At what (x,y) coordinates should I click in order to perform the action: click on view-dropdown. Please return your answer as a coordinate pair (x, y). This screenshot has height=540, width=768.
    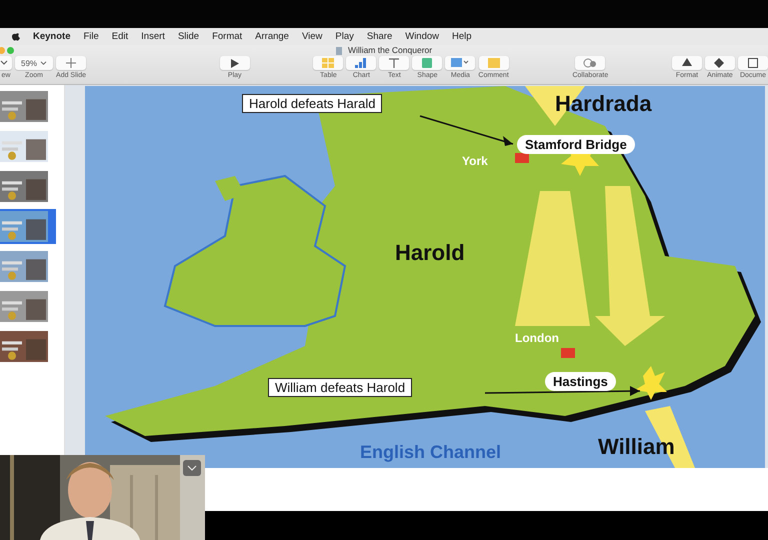
    Looking at the image, I should click on (6, 63).